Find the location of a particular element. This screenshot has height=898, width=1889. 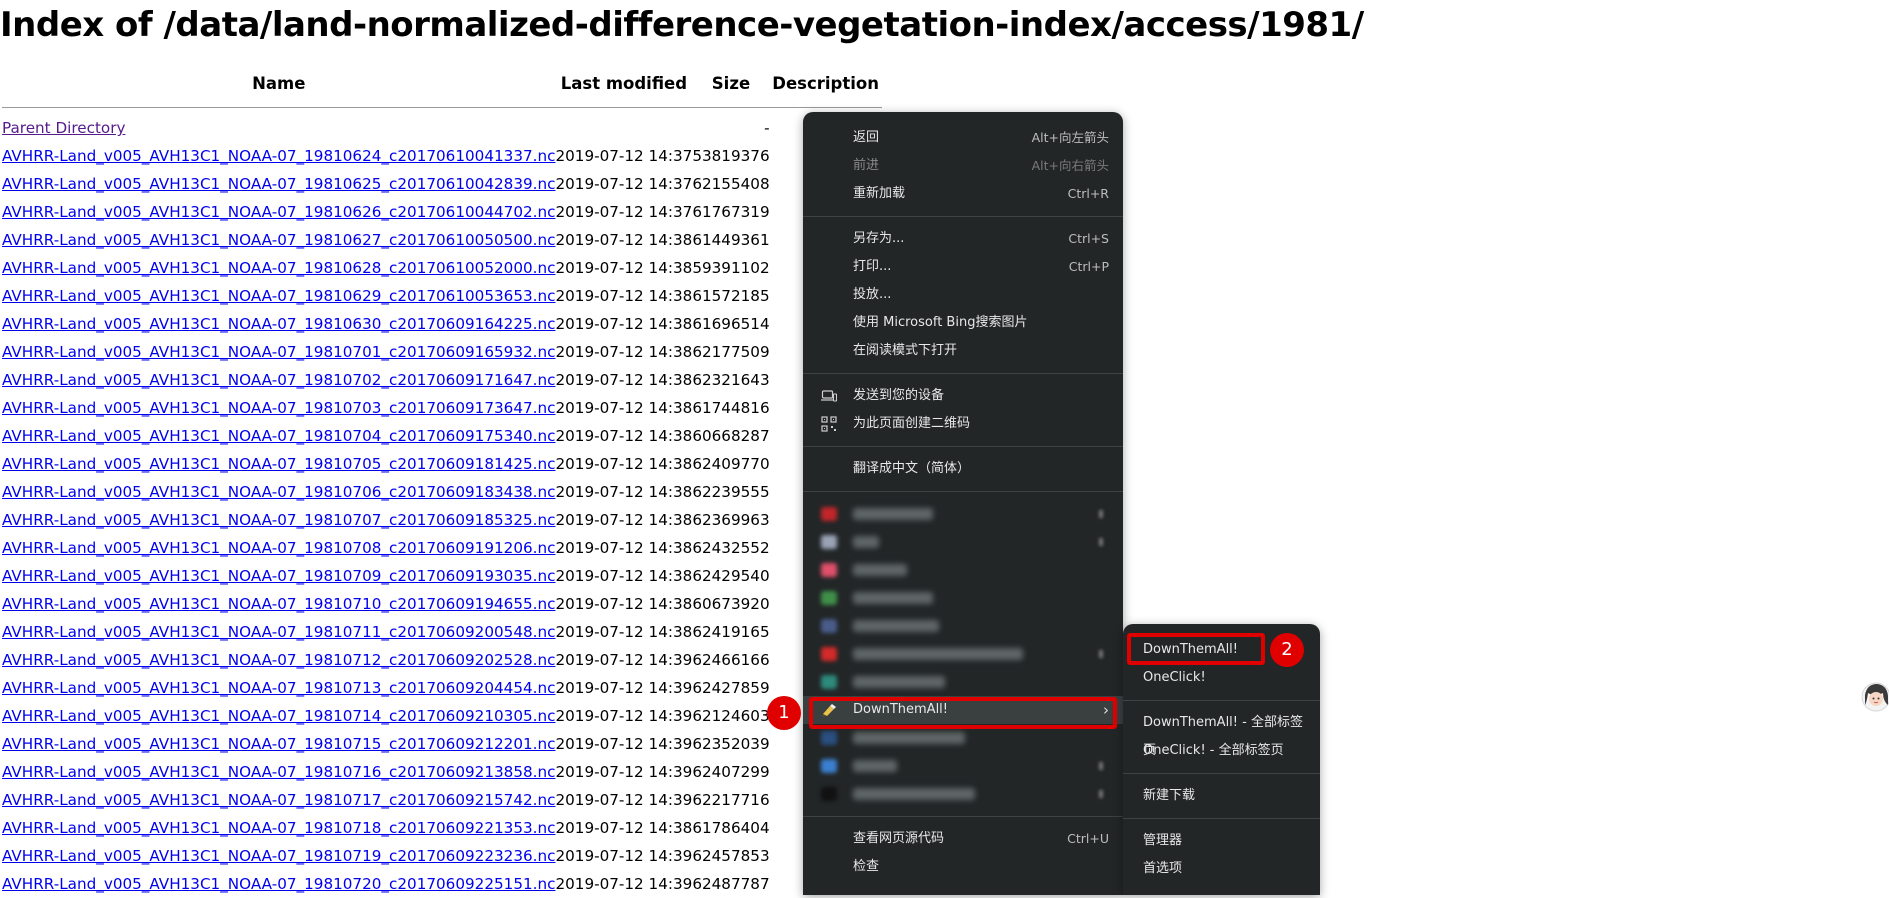

submenu-item-preferences: 首选项 is located at coordinates (1221, 869).